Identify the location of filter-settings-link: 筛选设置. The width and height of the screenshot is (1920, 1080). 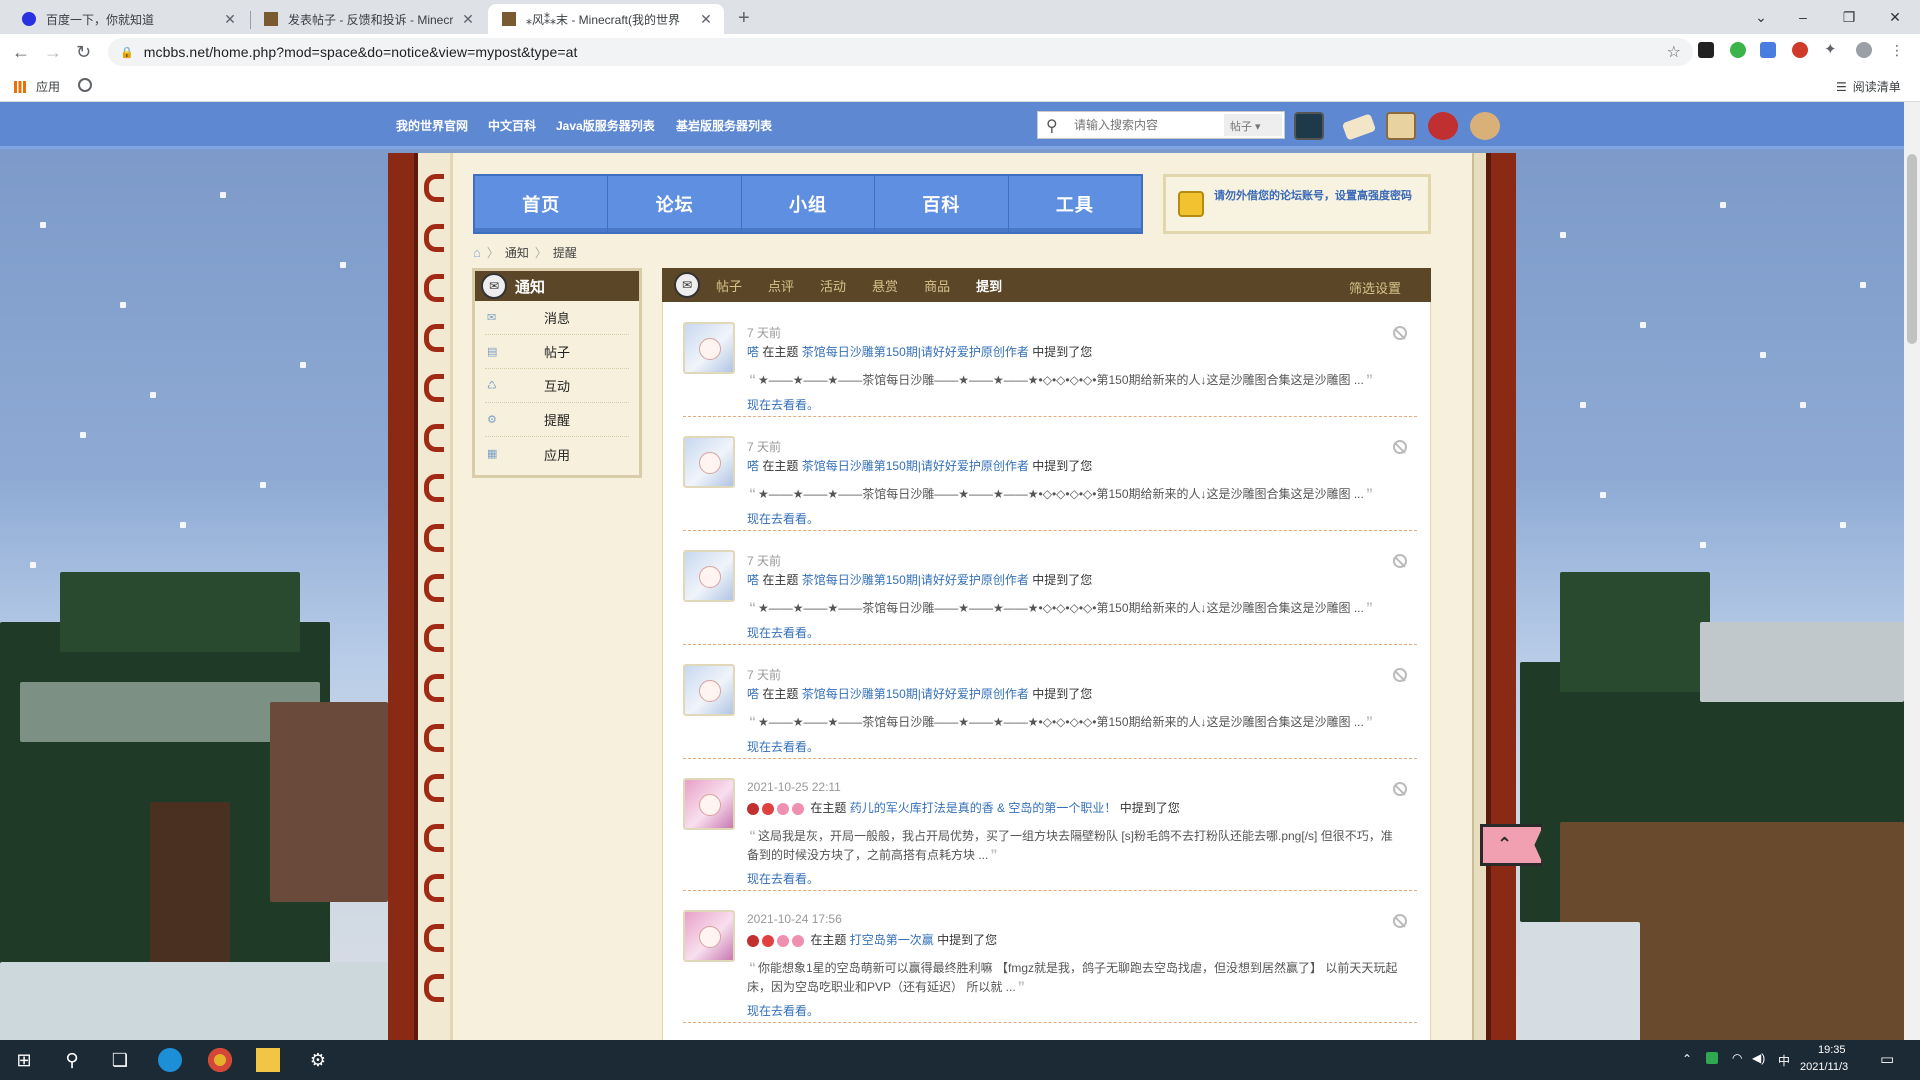
(1375, 287).